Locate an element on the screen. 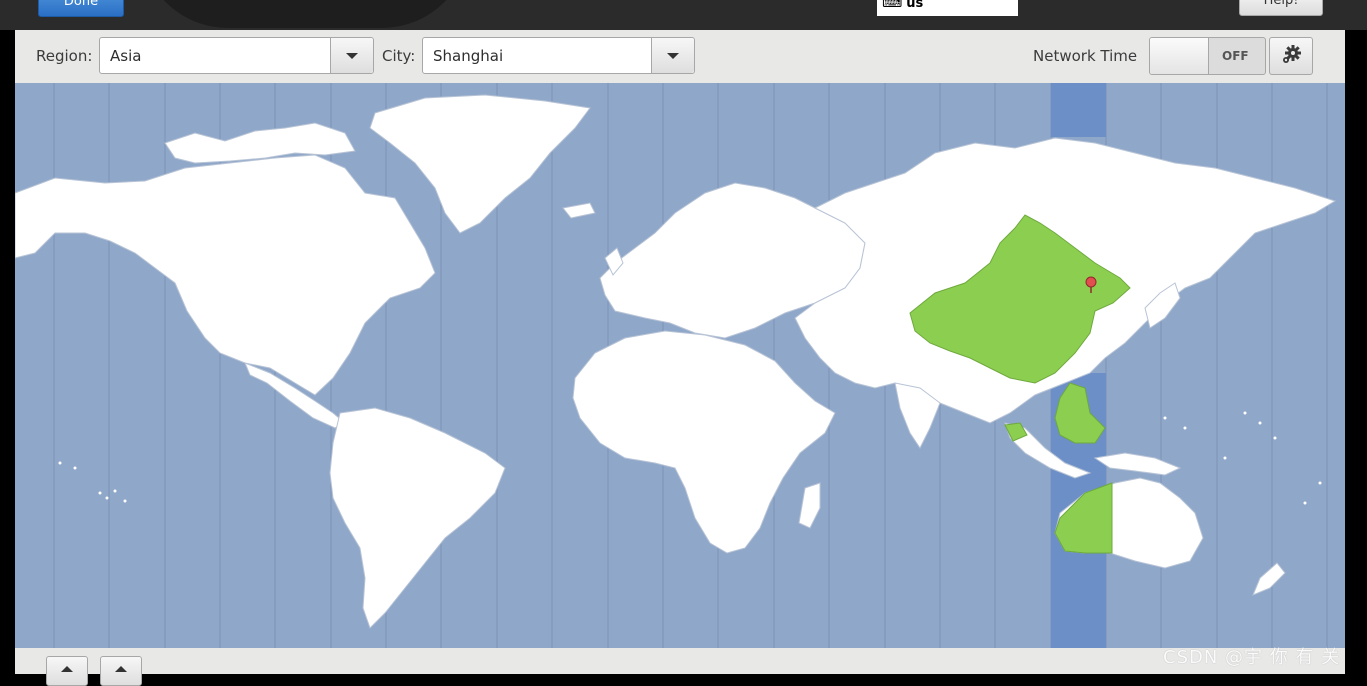 The width and height of the screenshot is (1367, 686). minute-up-button is located at coordinates (121, 671).